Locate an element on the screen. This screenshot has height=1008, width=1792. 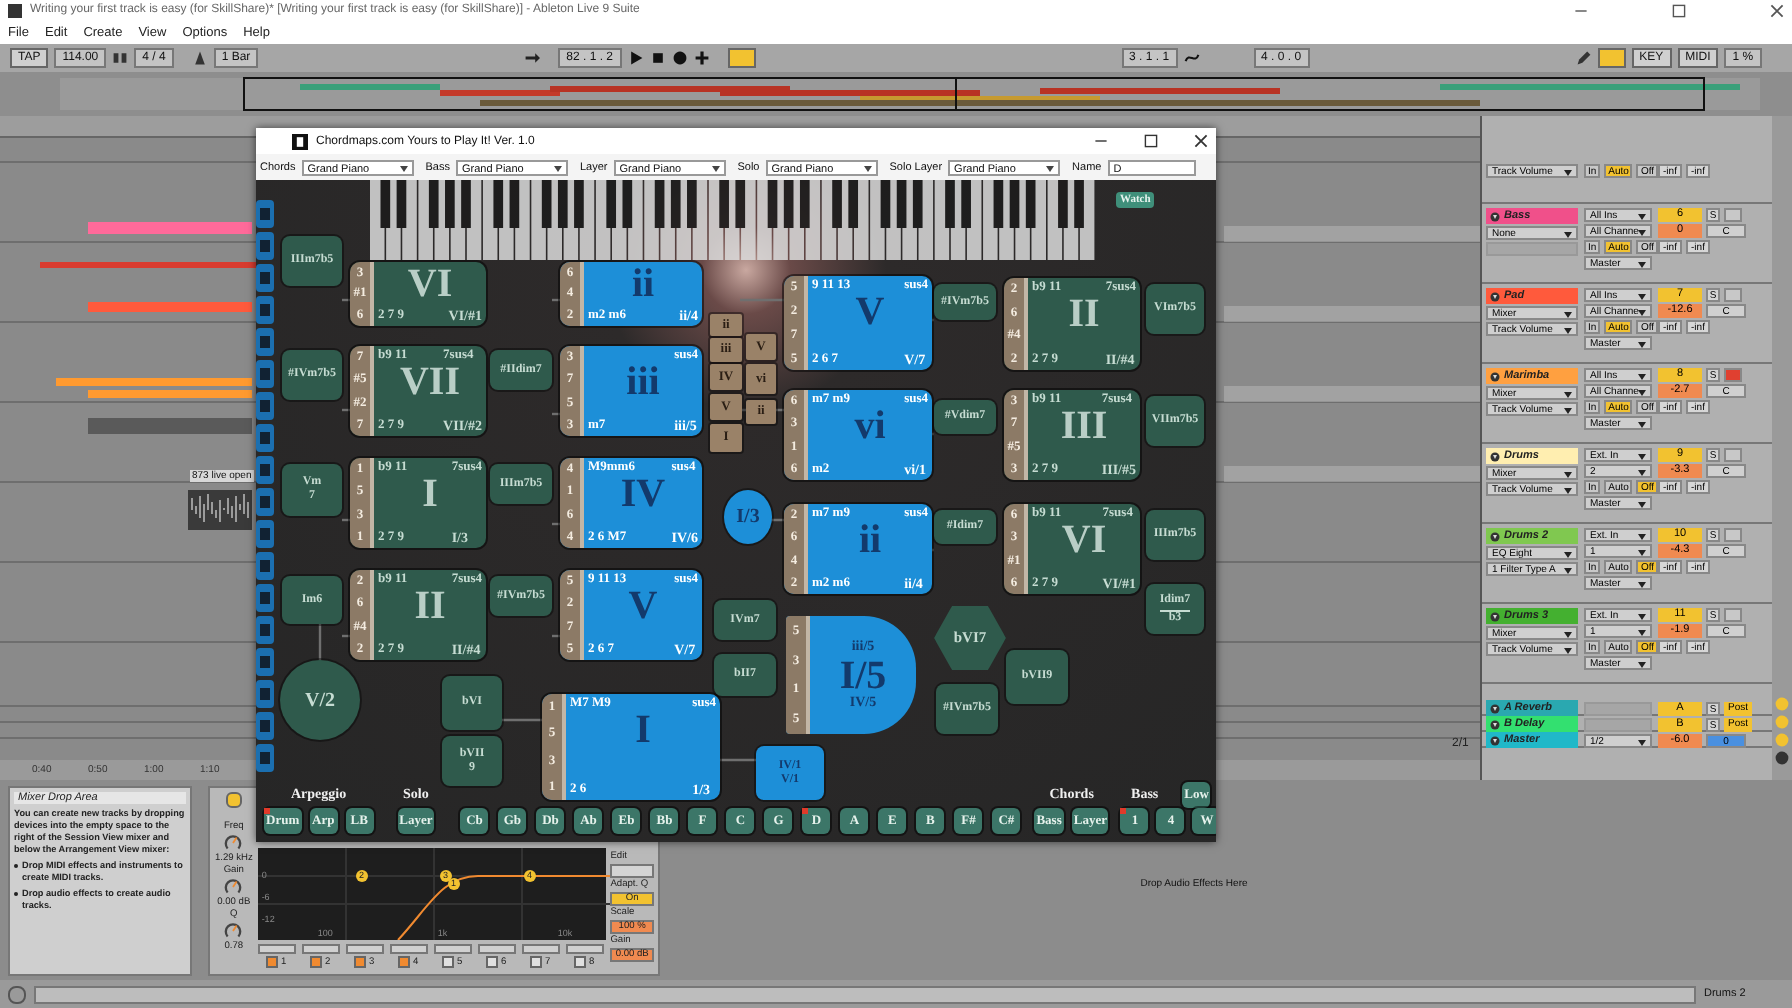
section-toggles-drawing is located at coordinates (1782, 731).